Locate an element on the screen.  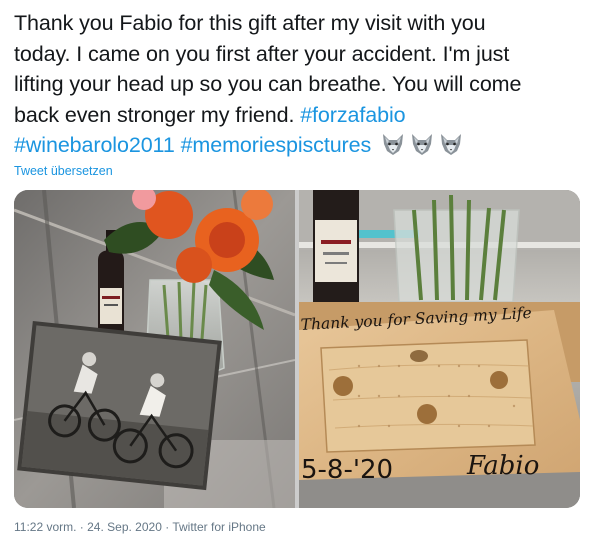
hashtag-forzafabio: #forzafabio is located at coordinates (352, 115).